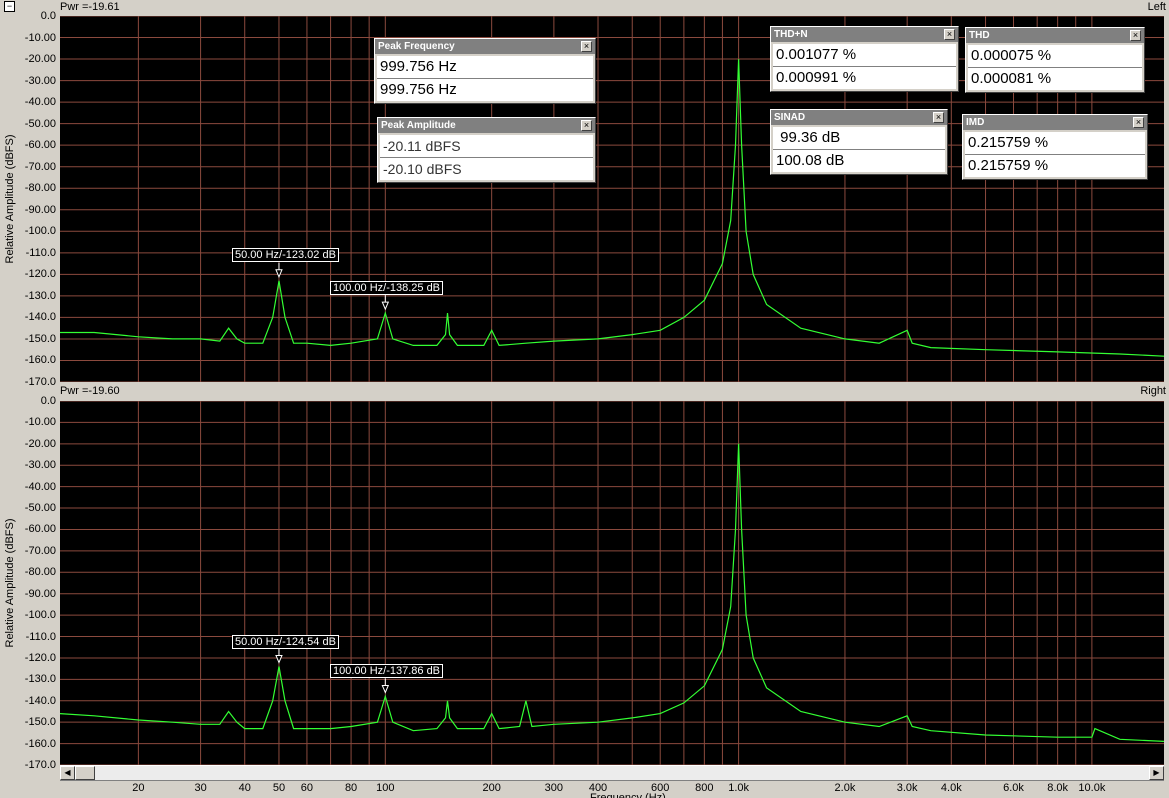 The image size is (1169, 798). What do you see at coordinates (285, 255) in the screenshot?
I see `top-marker-50hz: 50.00 Hz/-123.02 dB` at bounding box center [285, 255].